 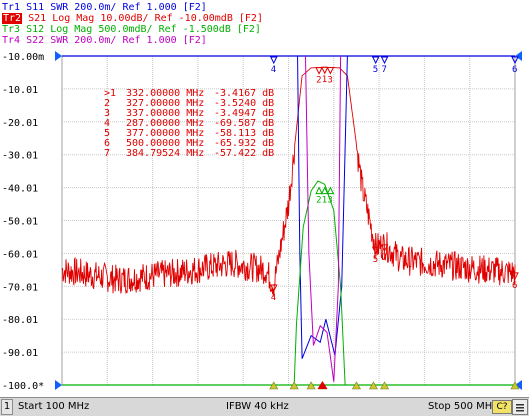 I want to click on y-axis-label: -30.01, so click(x=20, y=156).